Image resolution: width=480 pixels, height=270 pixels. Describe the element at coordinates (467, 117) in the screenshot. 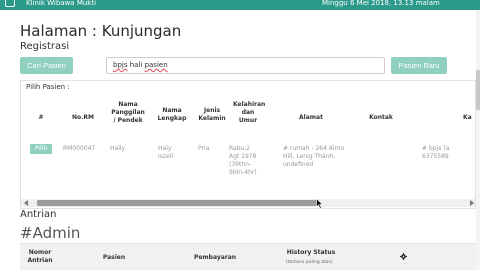

I see `column-header: Ka` at that location.